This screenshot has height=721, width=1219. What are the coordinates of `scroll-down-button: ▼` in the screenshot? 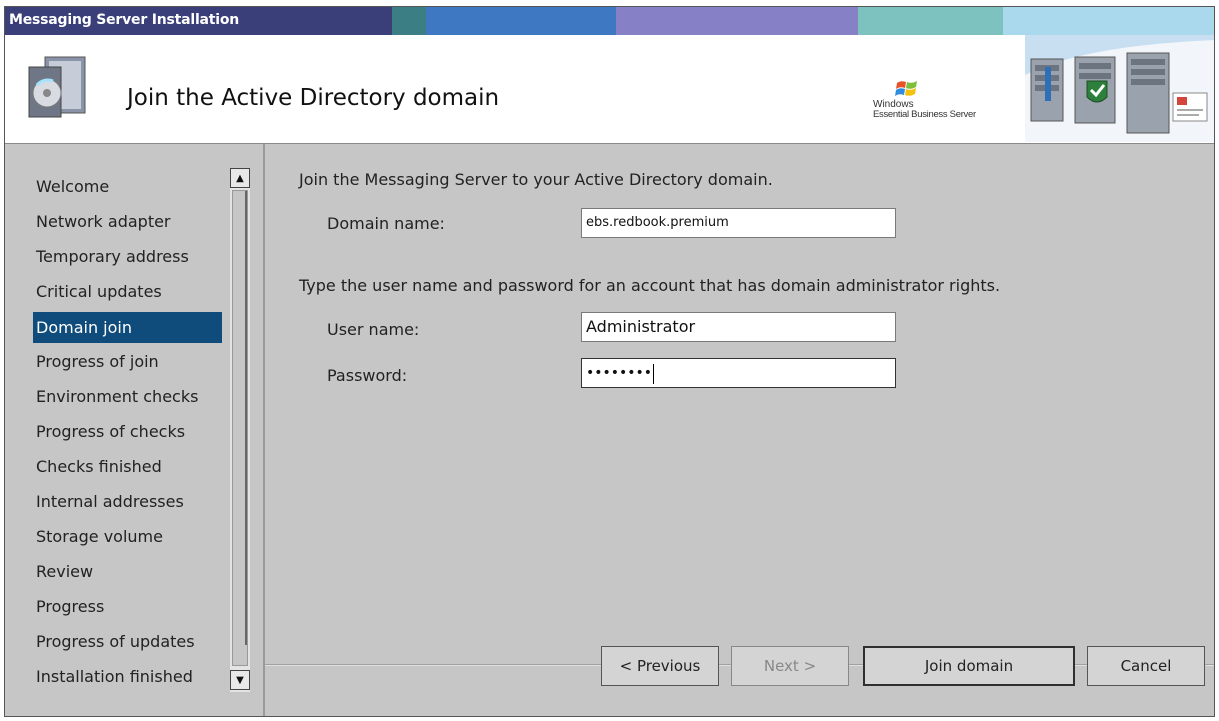 It's located at (240, 680).